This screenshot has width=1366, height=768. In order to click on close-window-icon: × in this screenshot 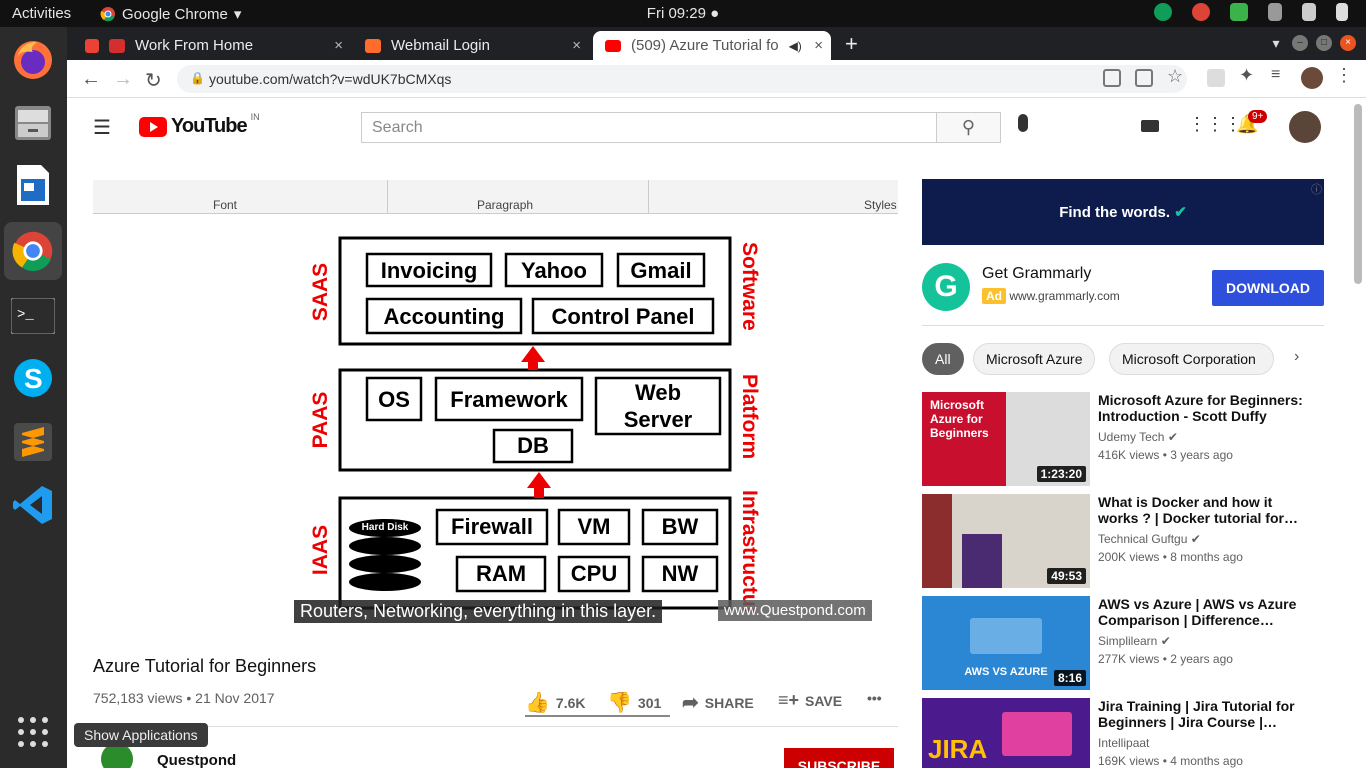, I will do `click(1348, 43)`.